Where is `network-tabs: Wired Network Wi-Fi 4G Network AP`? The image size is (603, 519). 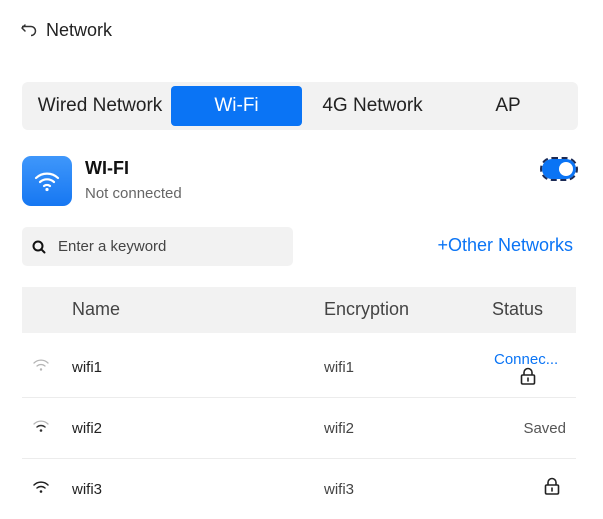
network-tabs: Wired Network Wi-Fi 4G Network AP is located at coordinates (300, 106).